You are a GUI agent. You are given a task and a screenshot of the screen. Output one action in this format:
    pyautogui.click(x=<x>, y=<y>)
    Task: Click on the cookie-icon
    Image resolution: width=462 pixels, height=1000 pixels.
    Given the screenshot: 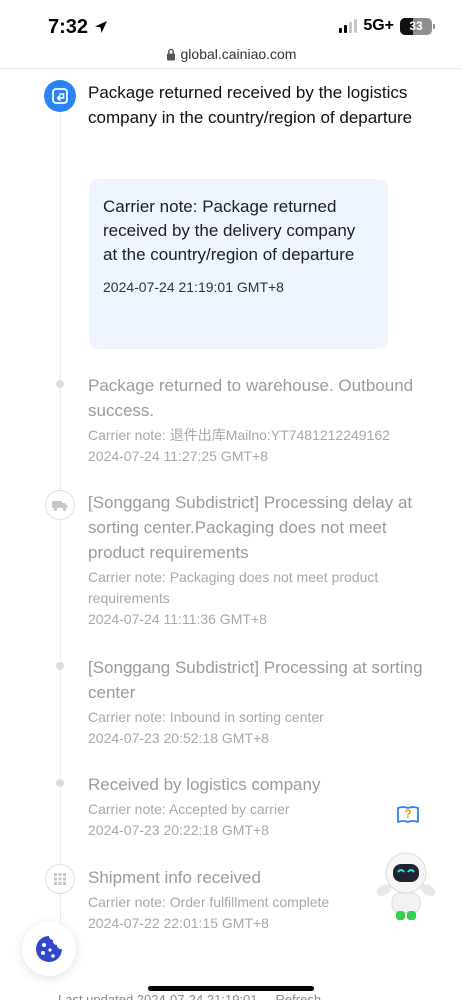 What is the action you would take?
    pyautogui.click(x=49, y=949)
    